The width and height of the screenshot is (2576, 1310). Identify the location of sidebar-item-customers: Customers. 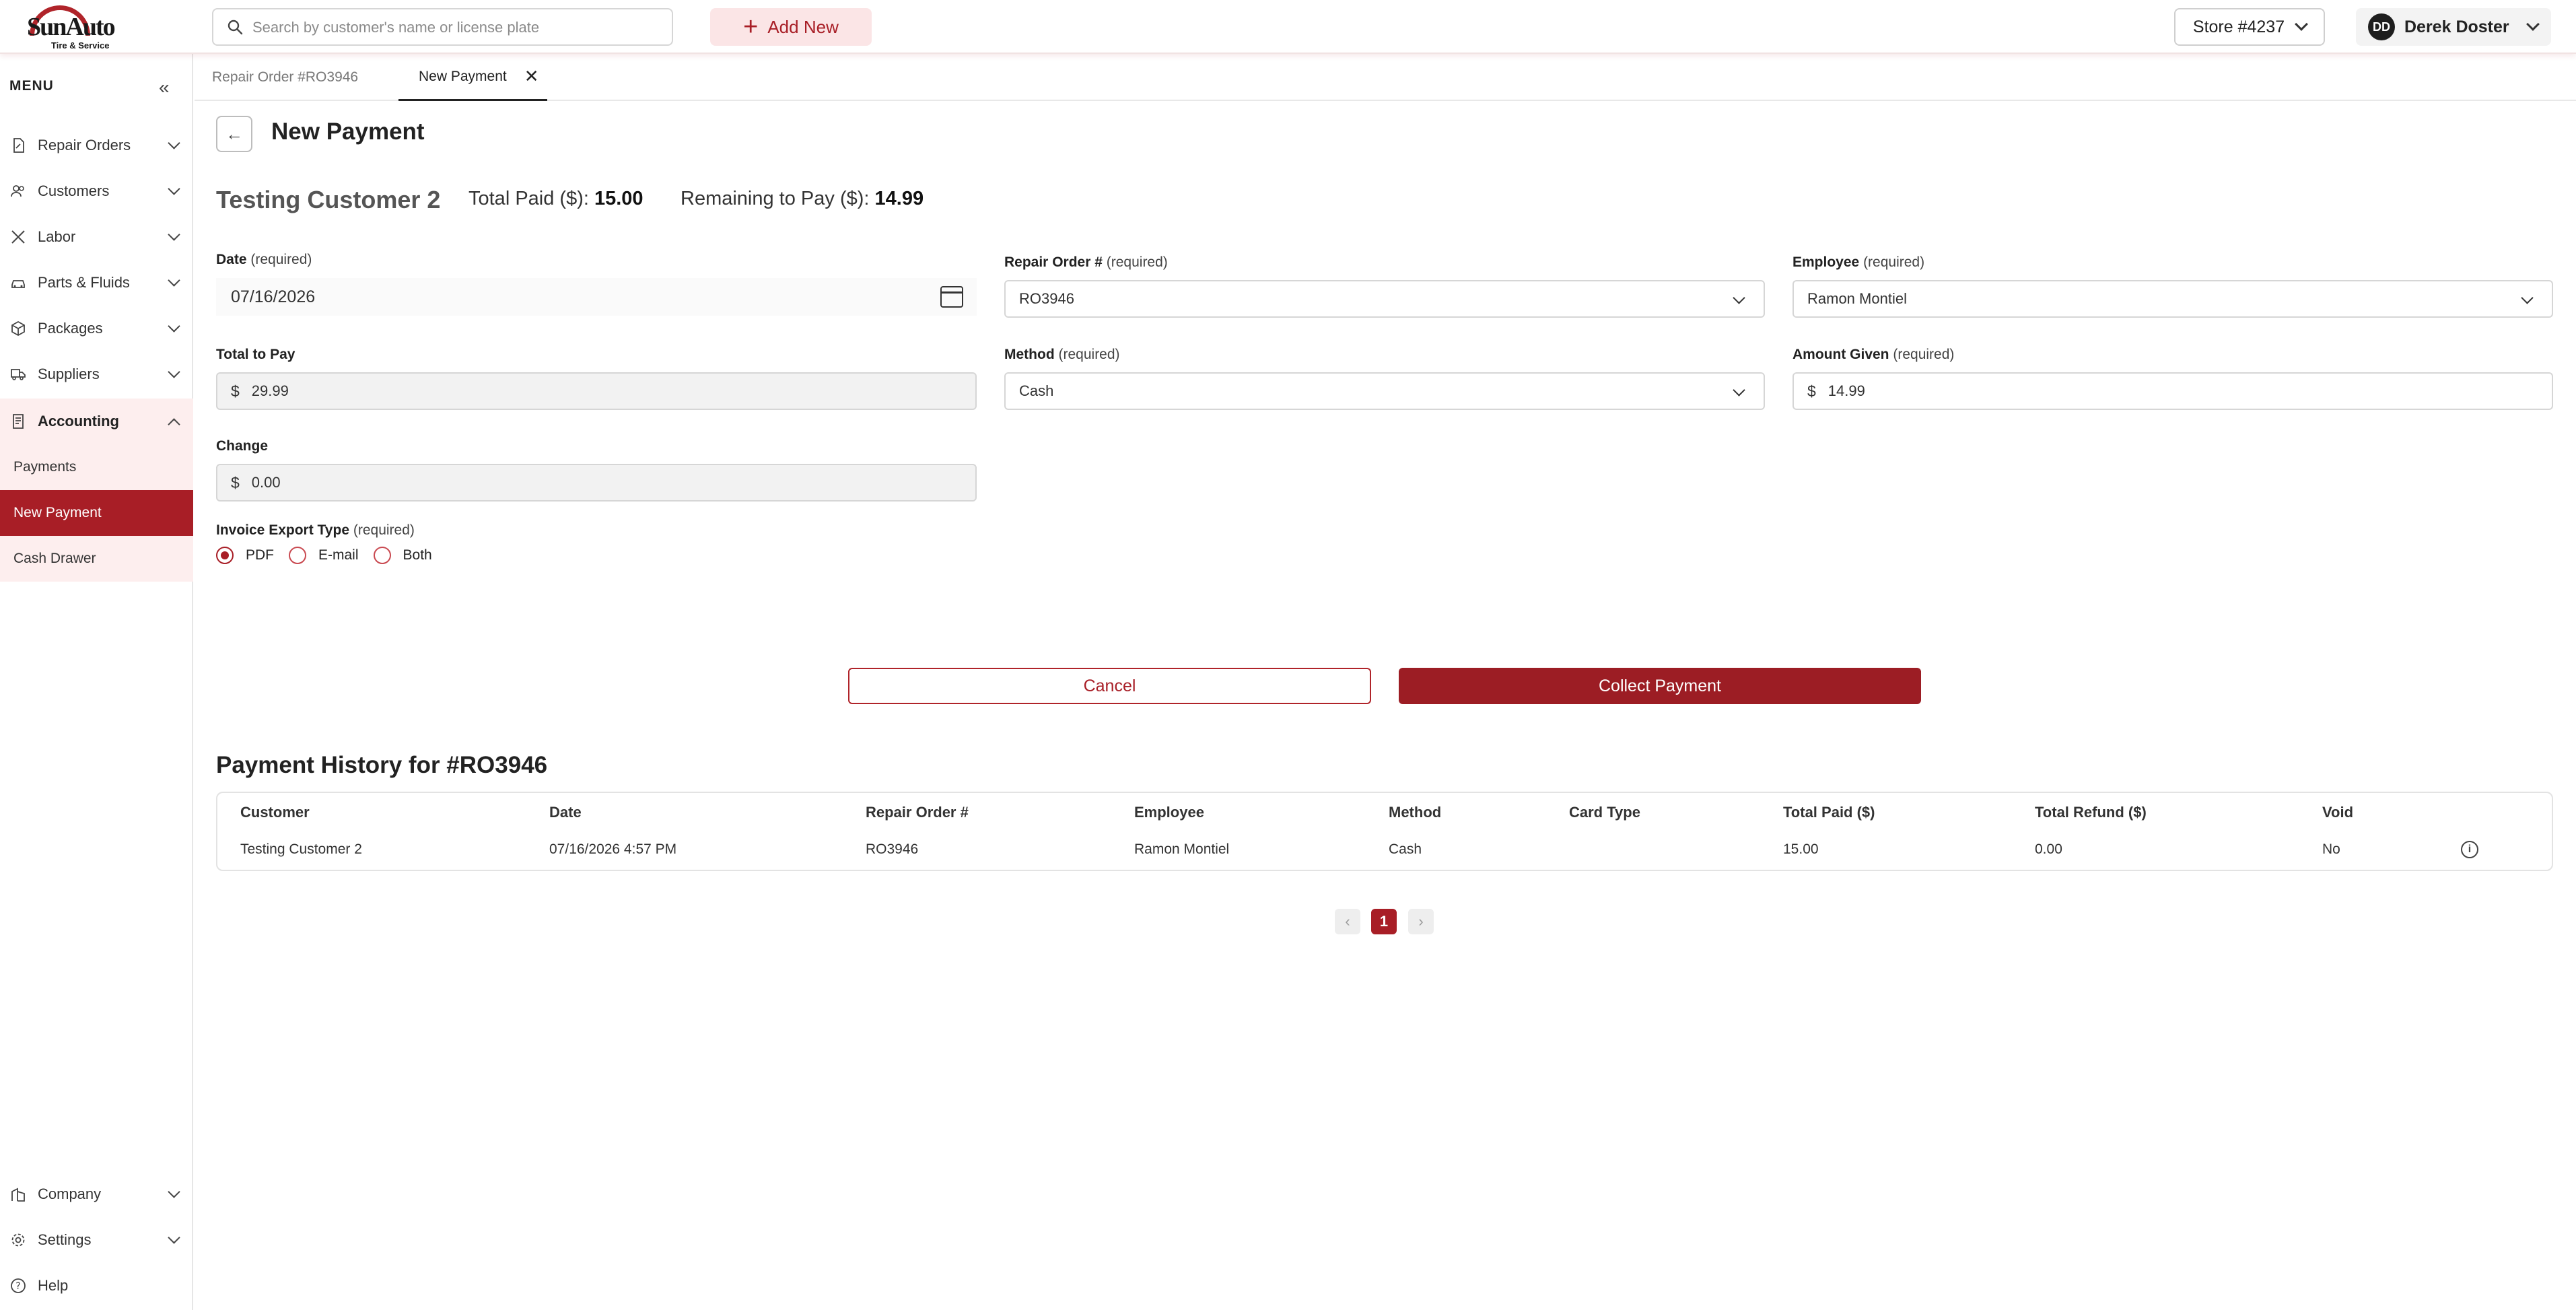
(96, 191).